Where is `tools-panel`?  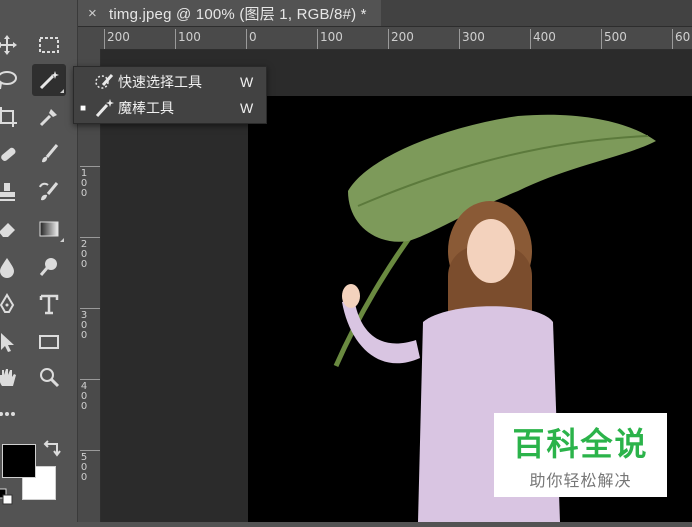
tools-panel is located at coordinates (39, 261).